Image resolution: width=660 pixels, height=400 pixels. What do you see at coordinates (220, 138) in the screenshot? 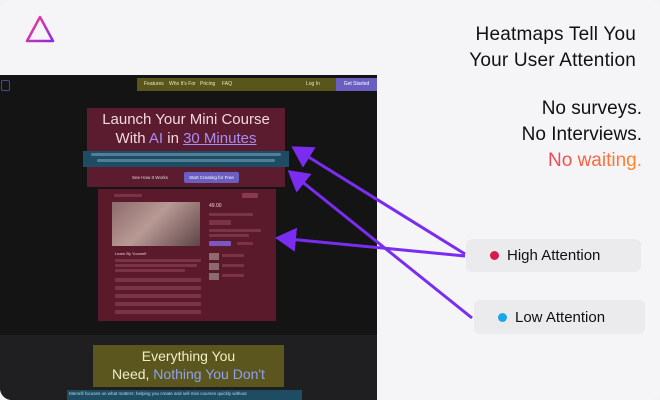
I see `hero-minutes: 30 Minutes` at bounding box center [220, 138].